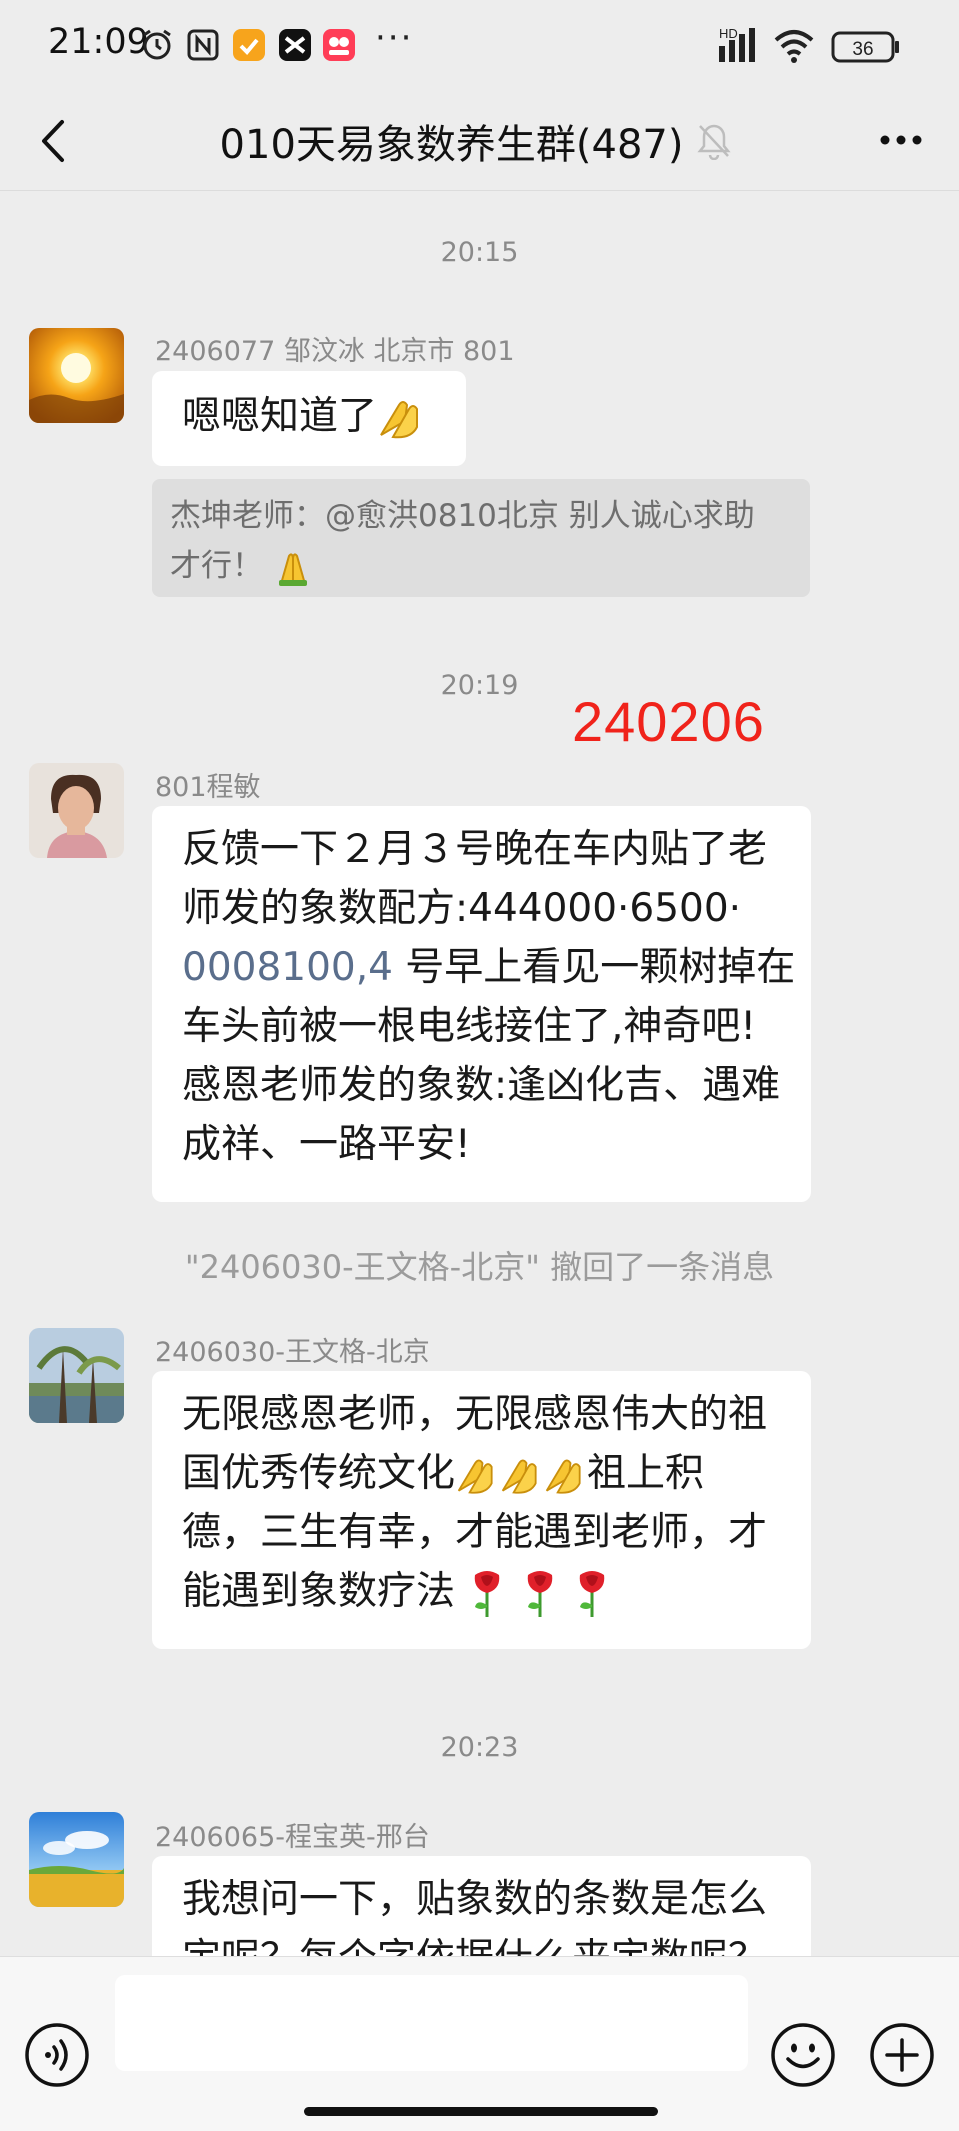 The image size is (959, 2131). What do you see at coordinates (481, 1085) in the screenshot?
I see `message-line: 感恩老师发的象数:逢凶化吉、遇难` at bounding box center [481, 1085].